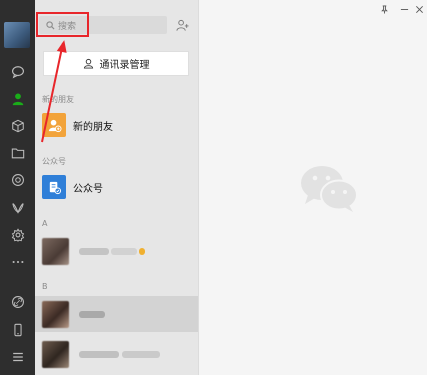 This screenshot has width=427, height=375. I want to click on new-friends-label: 新的朋友, so click(93, 127).